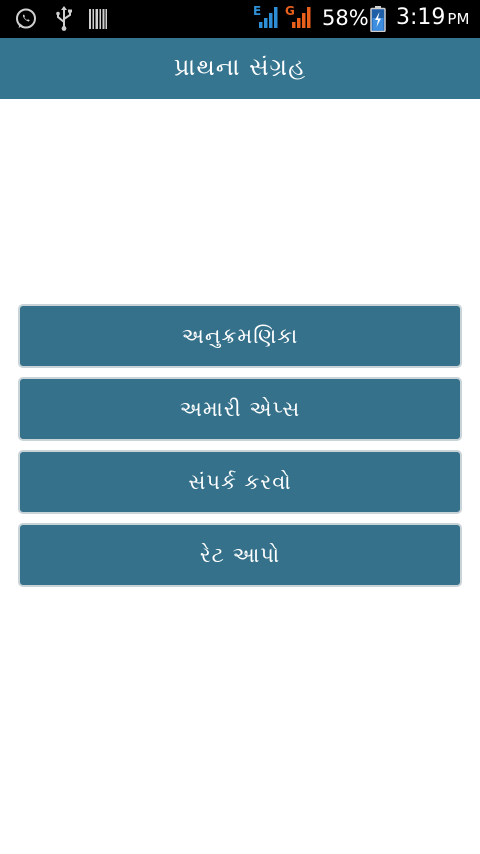 Image resolution: width=480 pixels, height=854 pixels. Describe the element at coordinates (345, 18) in the screenshot. I see `battery-percent: 58%` at that location.